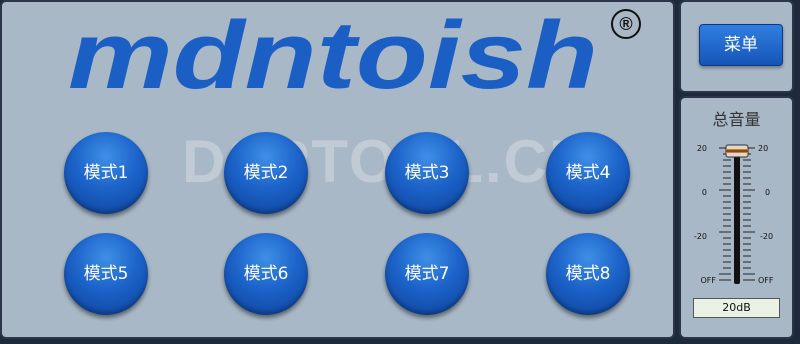 The width and height of the screenshot is (800, 344). Describe the element at coordinates (736, 308) in the screenshot. I see `volume-value-display: 20dB` at that location.